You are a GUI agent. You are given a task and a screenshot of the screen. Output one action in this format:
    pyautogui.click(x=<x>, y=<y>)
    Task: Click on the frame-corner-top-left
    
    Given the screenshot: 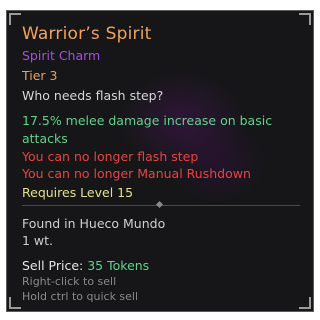 What is the action you would take?
    pyautogui.click(x=15, y=19)
    